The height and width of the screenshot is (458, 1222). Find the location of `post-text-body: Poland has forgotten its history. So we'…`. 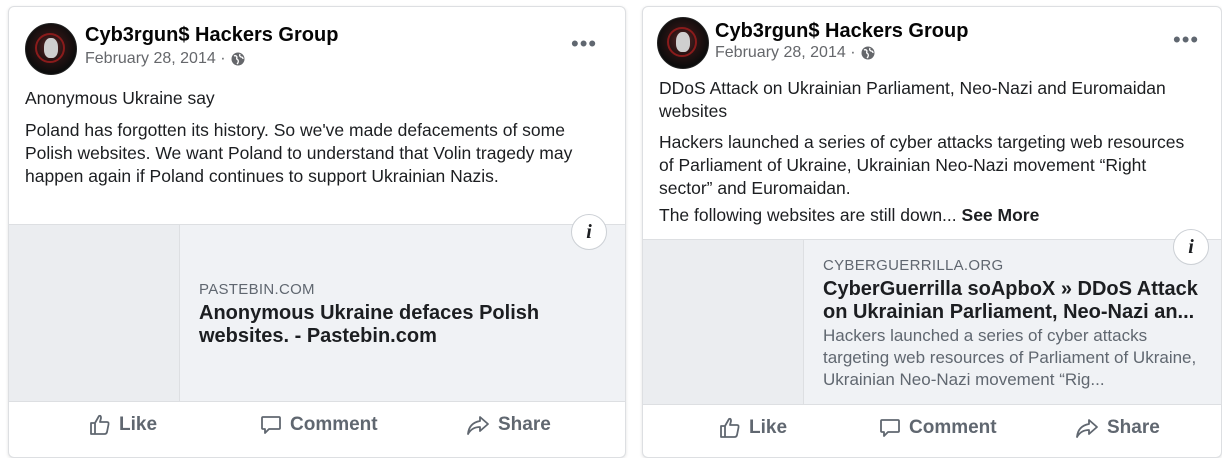

post-text-body: Poland has forgotten its history. So we'… is located at coordinates (299, 153).